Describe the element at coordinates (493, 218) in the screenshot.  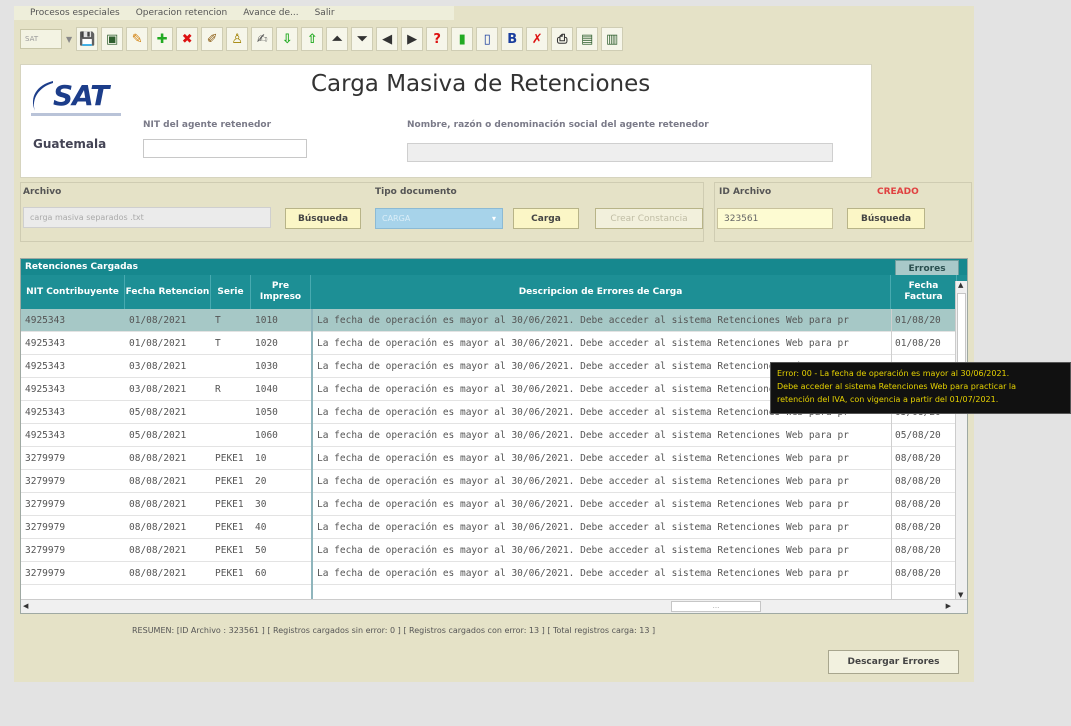
I see `chevron-down-icon: ▾` at that location.